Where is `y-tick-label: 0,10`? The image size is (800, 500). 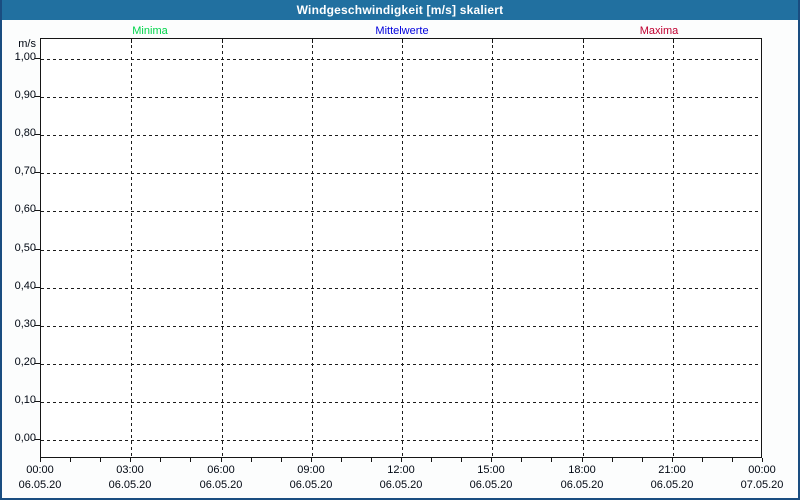
y-tick-label: 0,10 is located at coordinates (25, 400).